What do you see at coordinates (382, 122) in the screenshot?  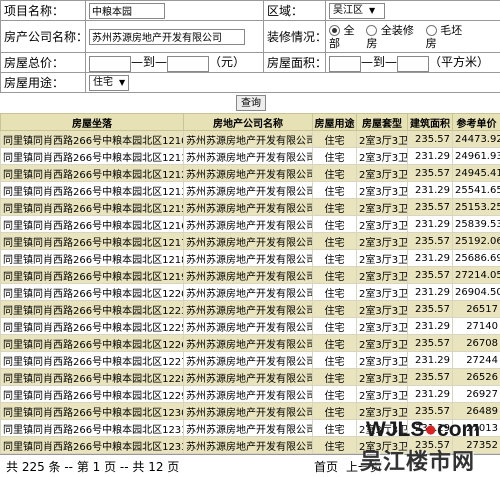 I see `header-layout: 房屋套型` at bounding box center [382, 122].